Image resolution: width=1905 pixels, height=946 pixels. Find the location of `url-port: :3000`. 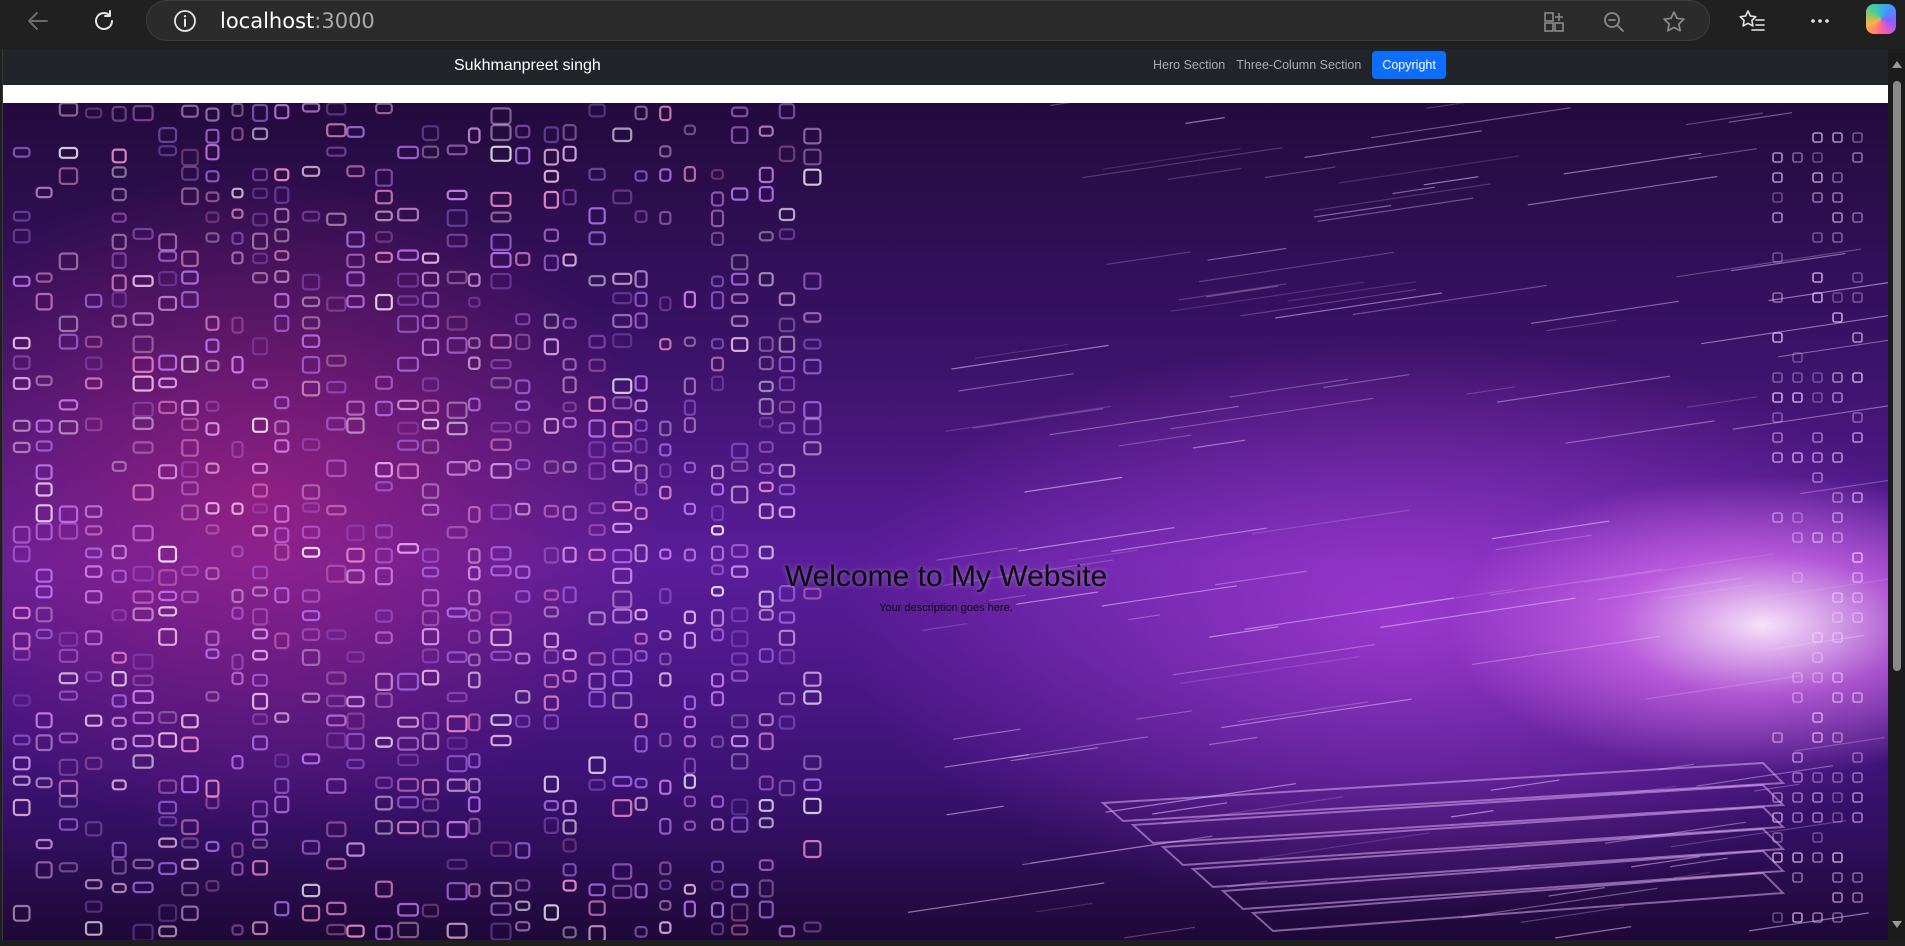

url-port: :3000 is located at coordinates (344, 21).